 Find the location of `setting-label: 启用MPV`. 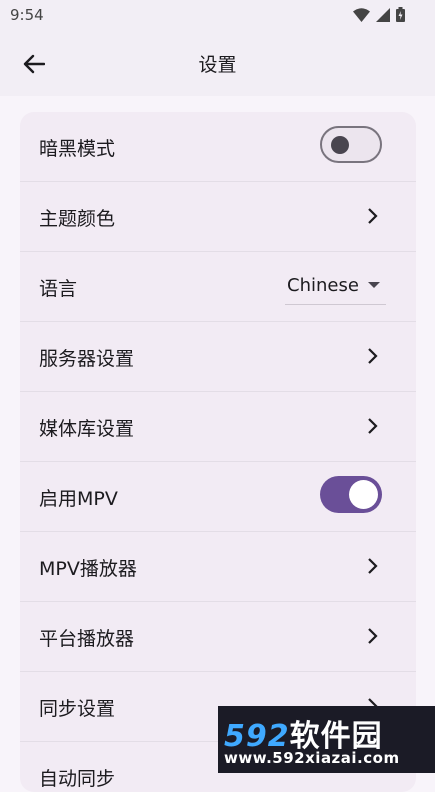

setting-label: 启用MPV is located at coordinates (78, 499).